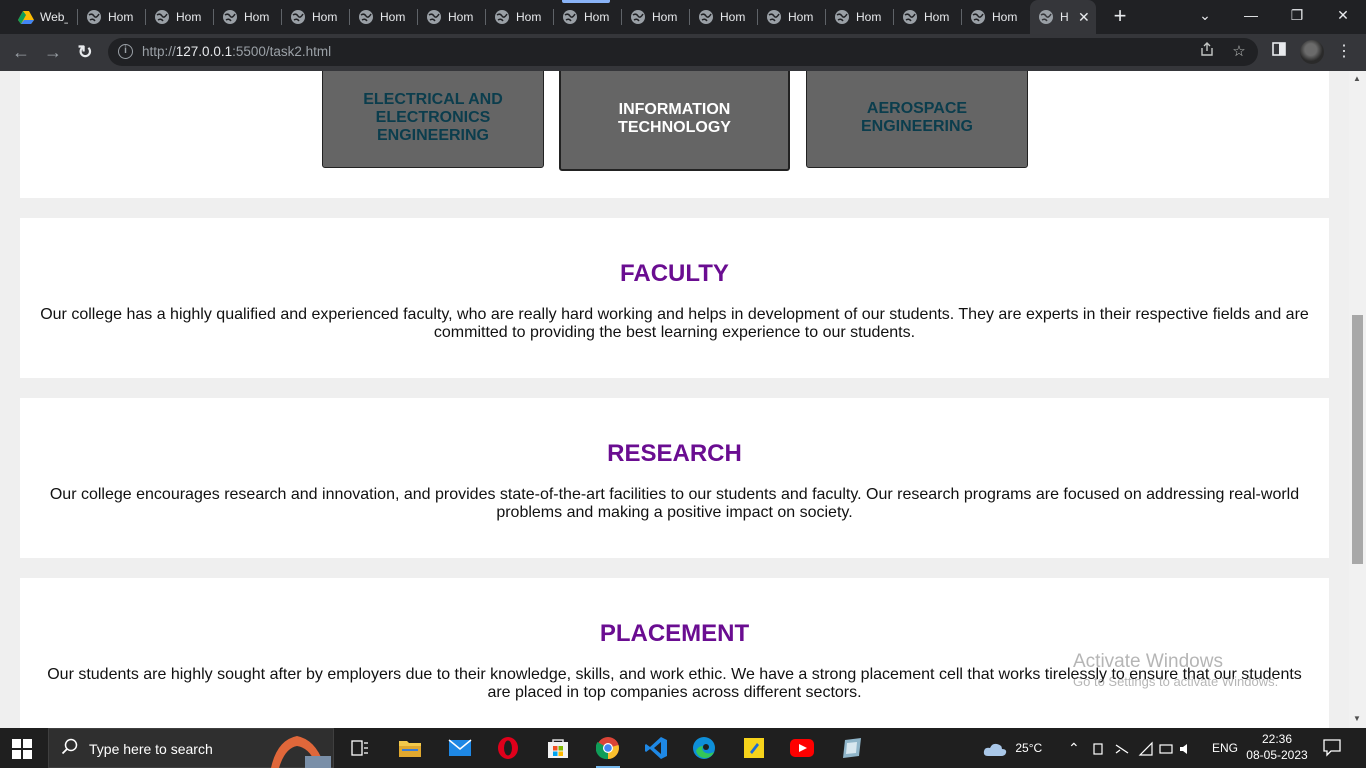 This screenshot has height=768, width=1366. I want to click on watermark-subtitle: Go to Settings to activate Windows., so click(1176, 681).